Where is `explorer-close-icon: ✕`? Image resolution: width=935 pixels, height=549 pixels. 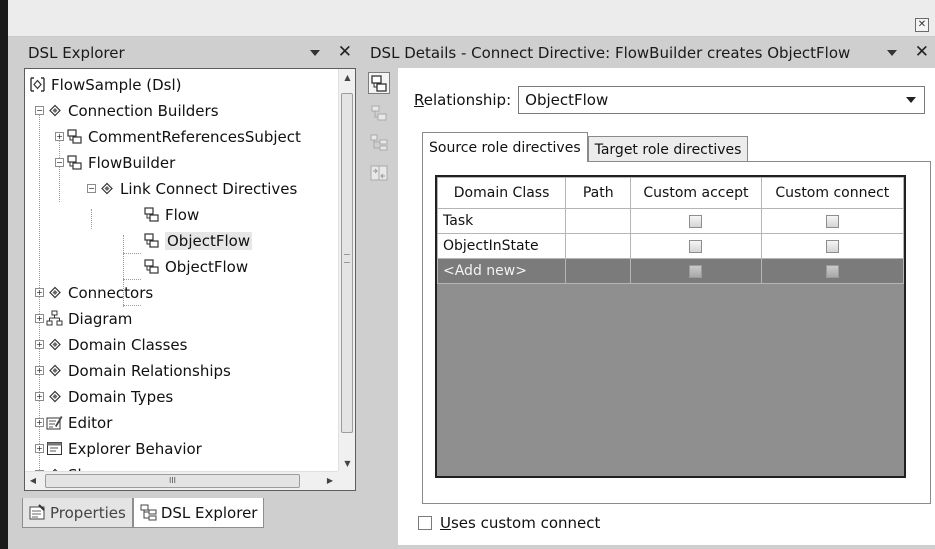 explorer-close-icon: ✕ is located at coordinates (345, 52).